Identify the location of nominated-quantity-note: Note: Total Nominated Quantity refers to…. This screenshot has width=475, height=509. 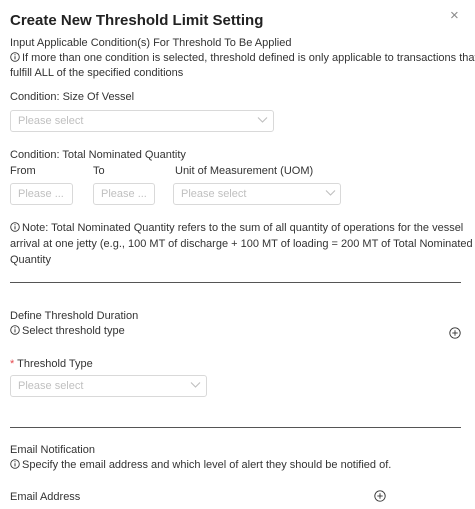
(236, 228).